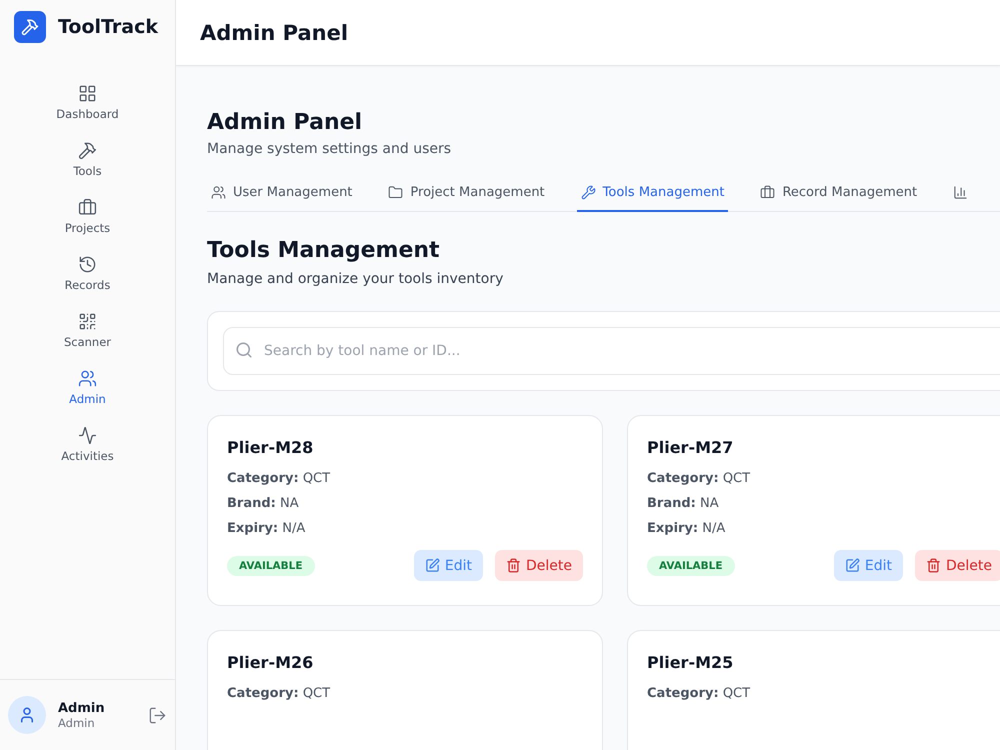 The image size is (1000, 750). What do you see at coordinates (77, 723) in the screenshot?
I see `user-role: Admin` at bounding box center [77, 723].